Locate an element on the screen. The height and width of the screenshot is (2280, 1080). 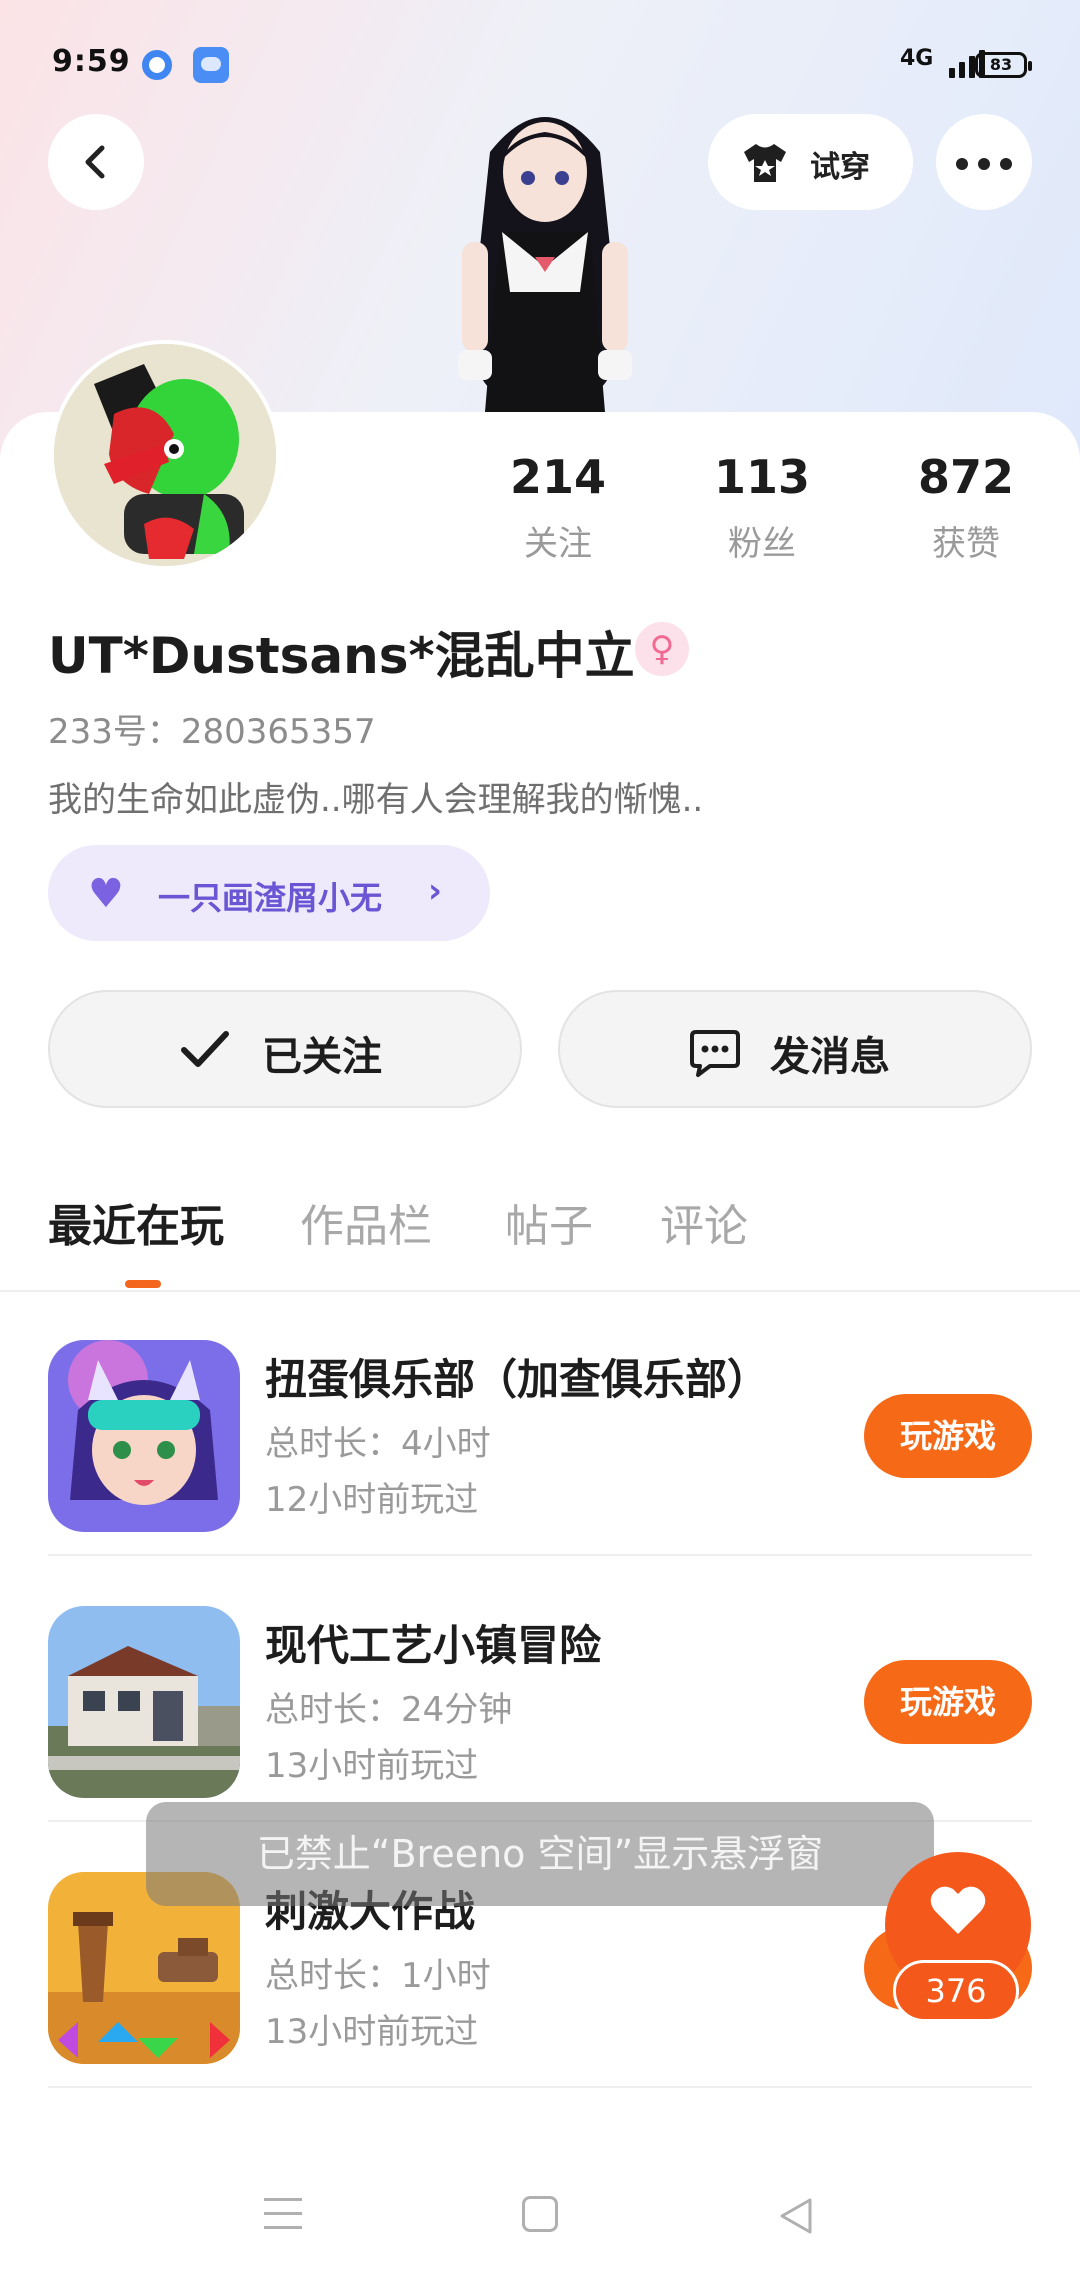
system-nav-bar is located at coordinates (540, 2213).